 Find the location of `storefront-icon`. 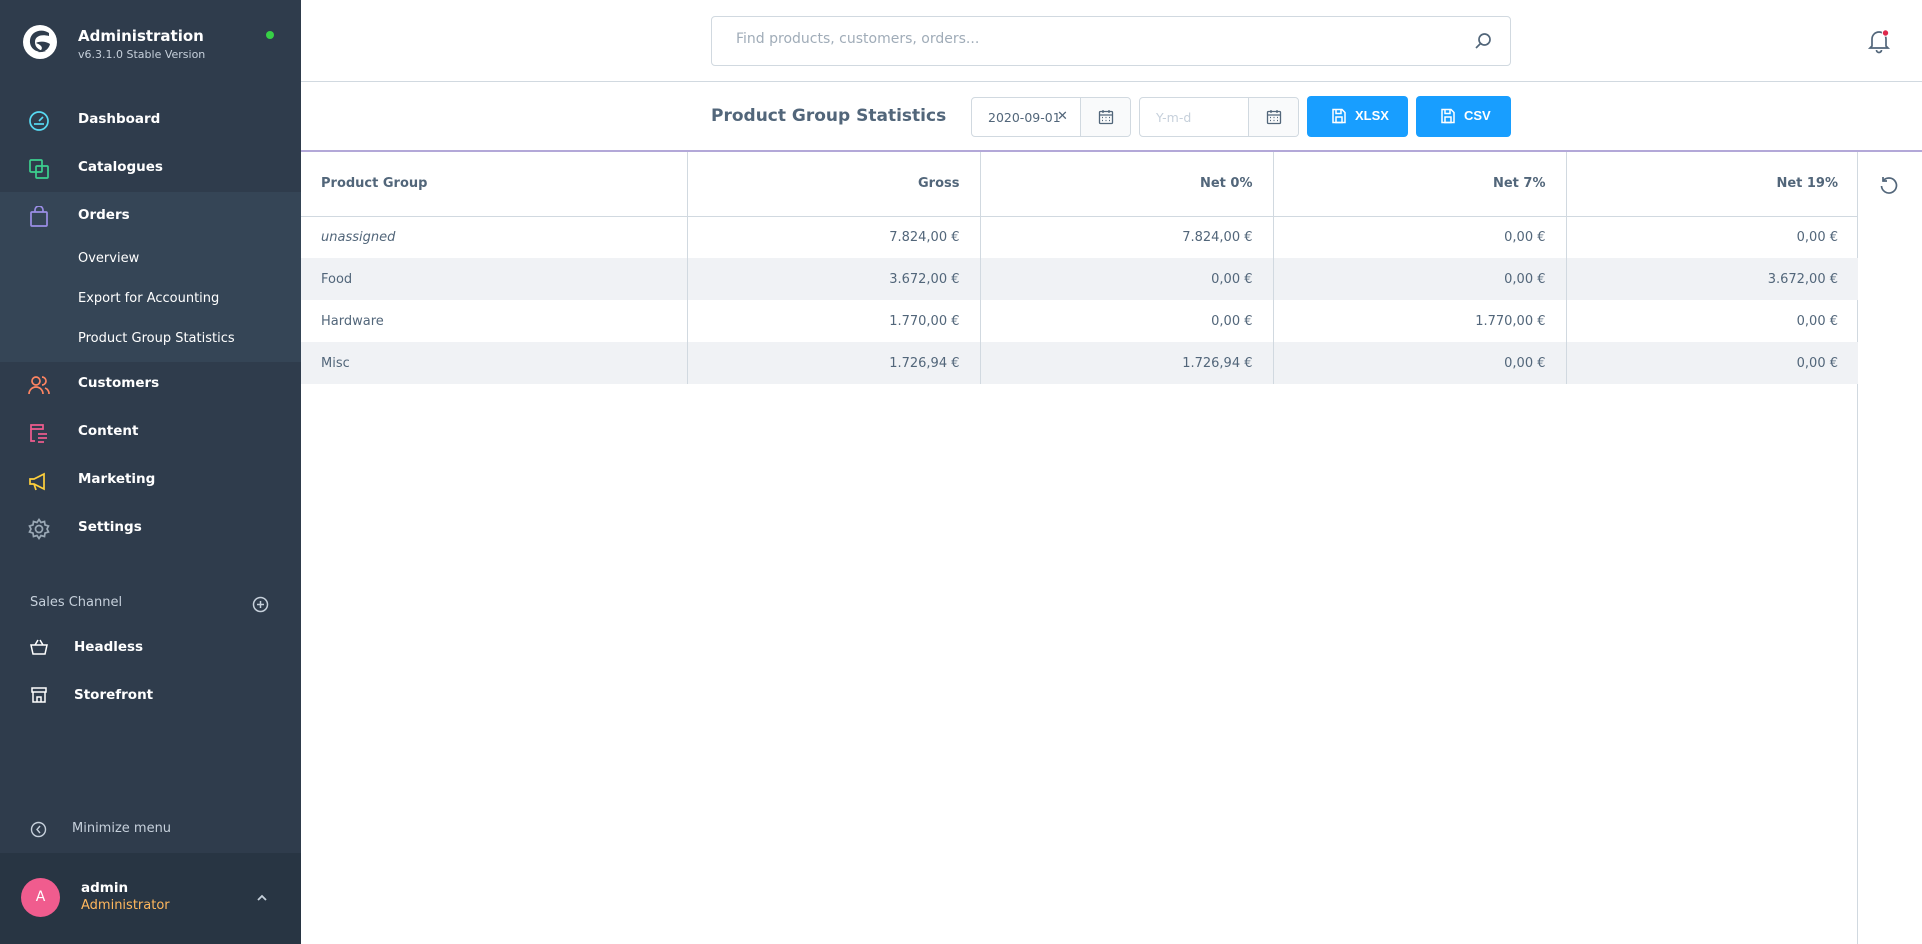

storefront-icon is located at coordinates (39, 695).